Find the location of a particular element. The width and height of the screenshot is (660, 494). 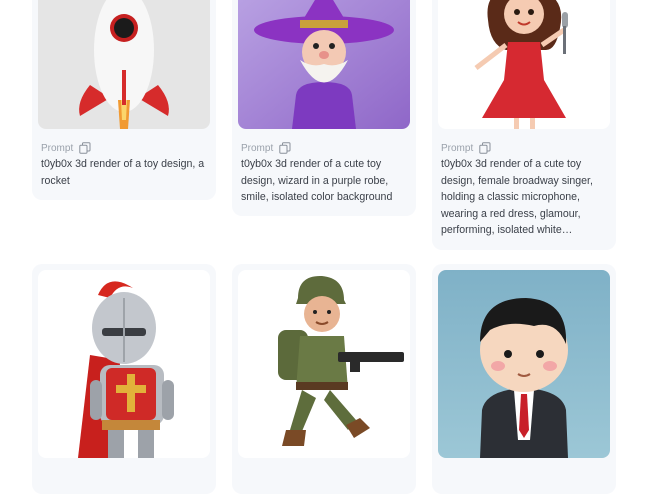

singer-toy-image is located at coordinates (524, 64).